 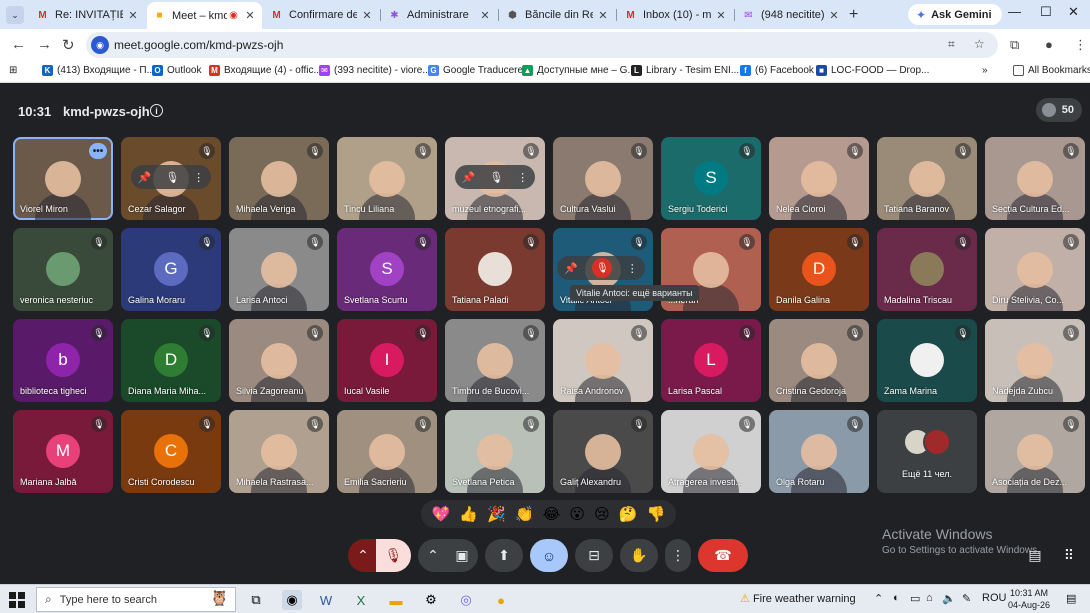 What do you see at coordinates (176, 70) in the screenshot?
I see `bookmark-outlook: O Outlook` at bounding box center [176, 70].